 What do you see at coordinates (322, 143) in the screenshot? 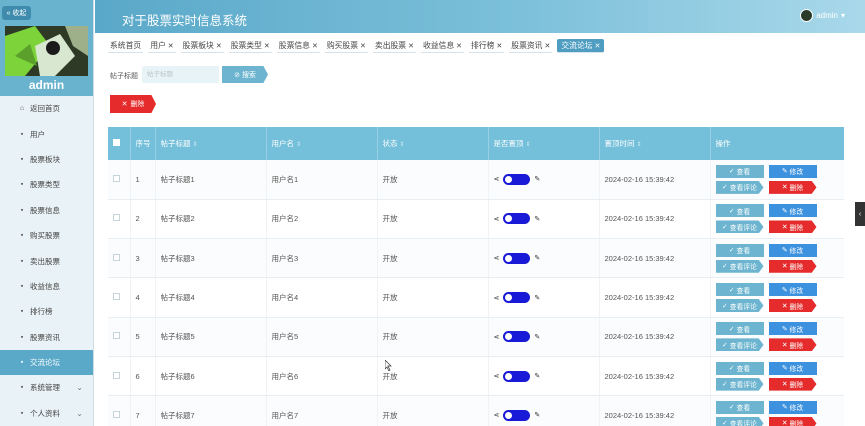
I see `column-header: 用户名 ⇕` at bounding box center [322, 143].